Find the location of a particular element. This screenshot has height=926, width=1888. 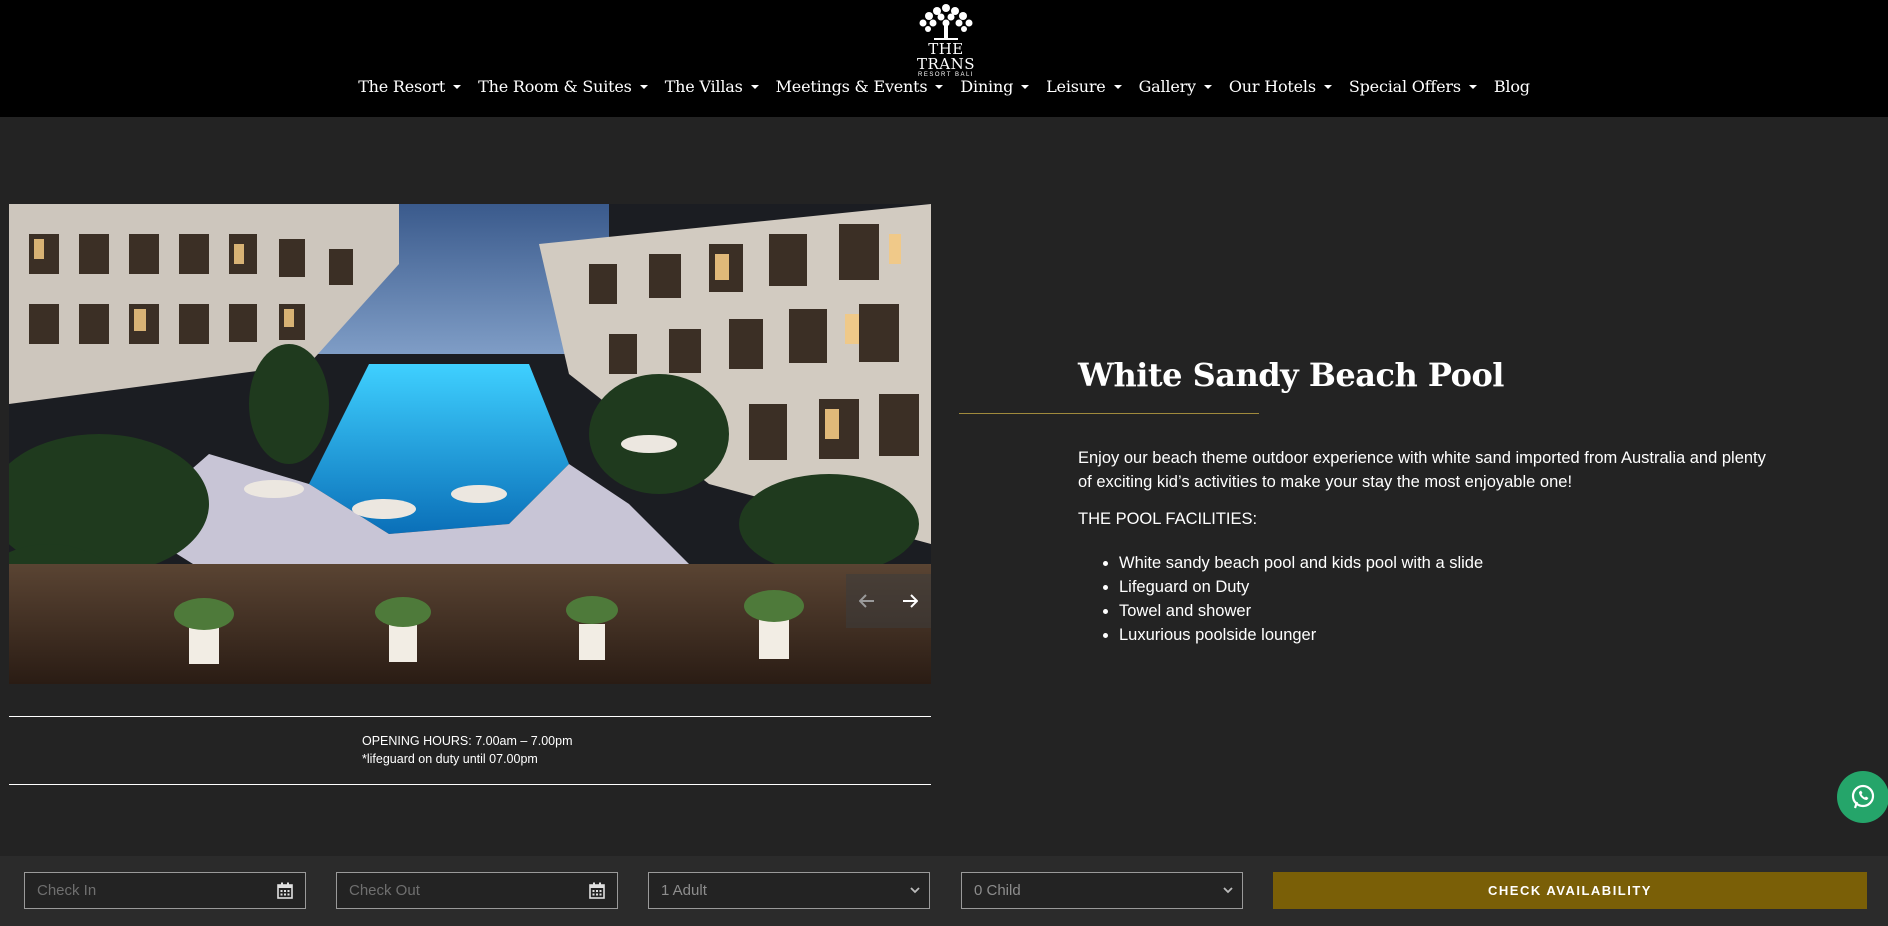

nav-item-leisure: Leisure is located at coordinates (1084, 86).